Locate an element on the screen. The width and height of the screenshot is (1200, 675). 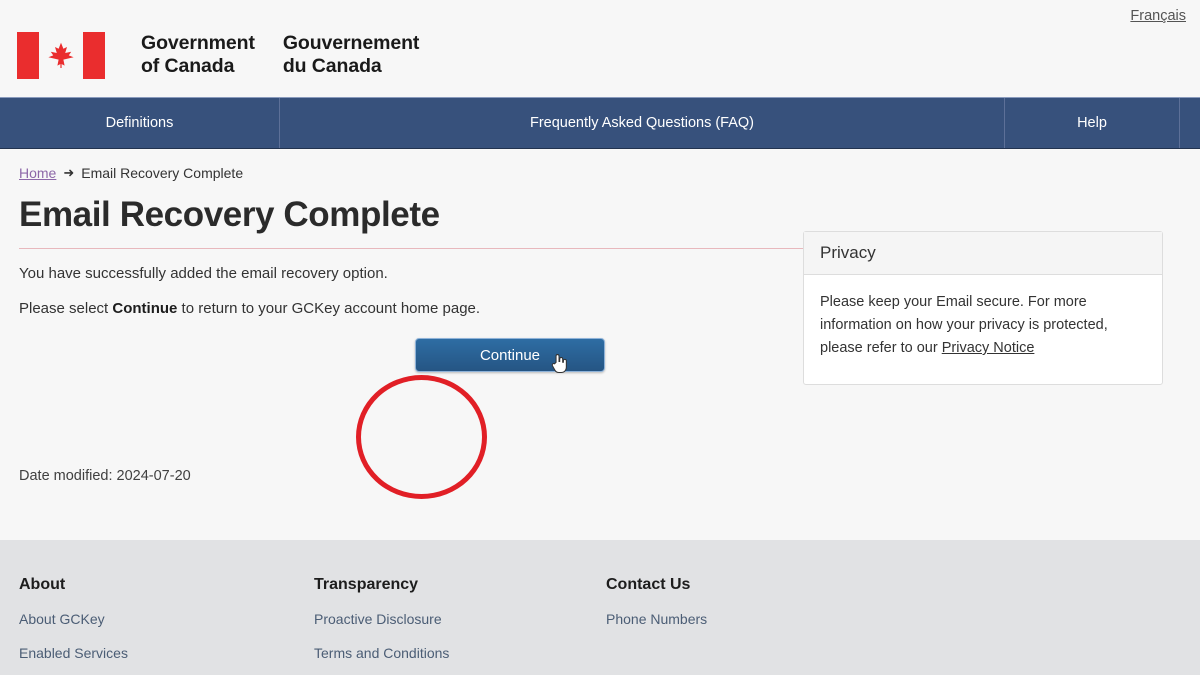
continue-button-label: Continue is located at coordinates (510, 355).